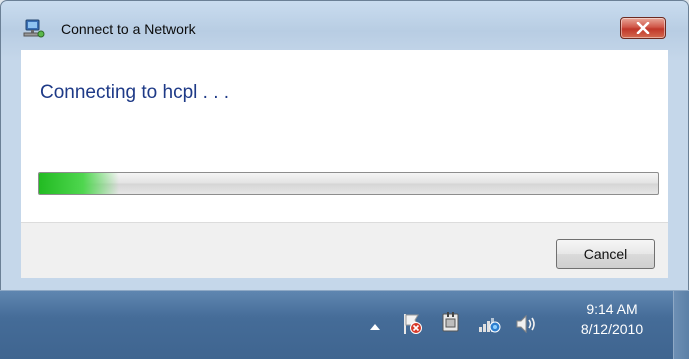 Image resolution: width=689 pixels, height=359 pixels. Describe the element at coordinates (612, 329) in the screenshot. I see `clock-date: 8/12/2010` at that location.